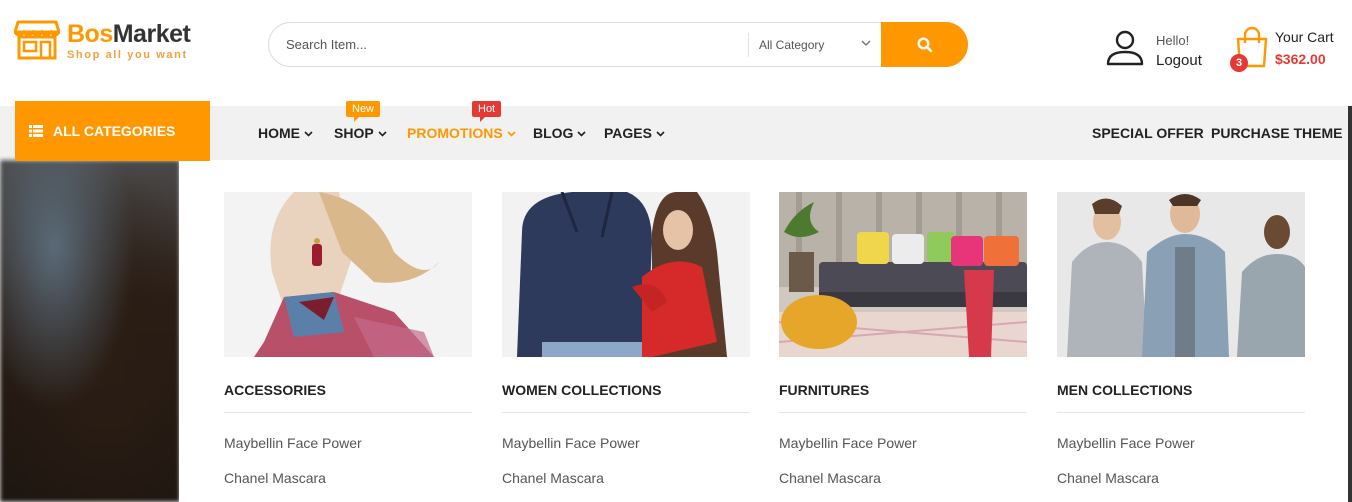  What do you see at coordinates (455, 133) in the screenshot?
I see `nav-item-label: PROMOTIONS` at bounding box center [455, 133].